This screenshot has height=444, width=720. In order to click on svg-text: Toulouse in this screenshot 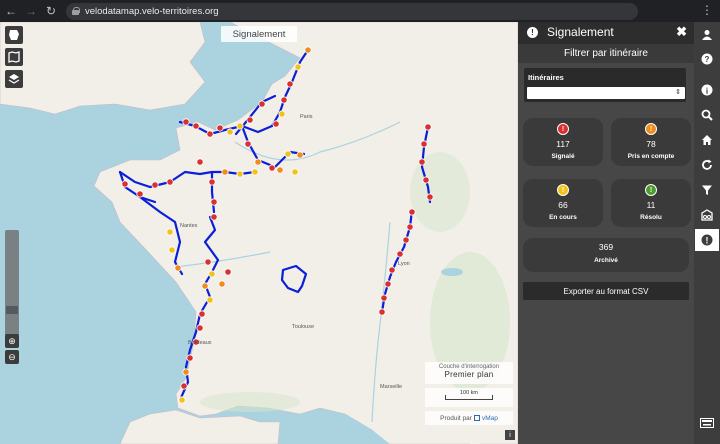, I will do `click(303, 327)`.